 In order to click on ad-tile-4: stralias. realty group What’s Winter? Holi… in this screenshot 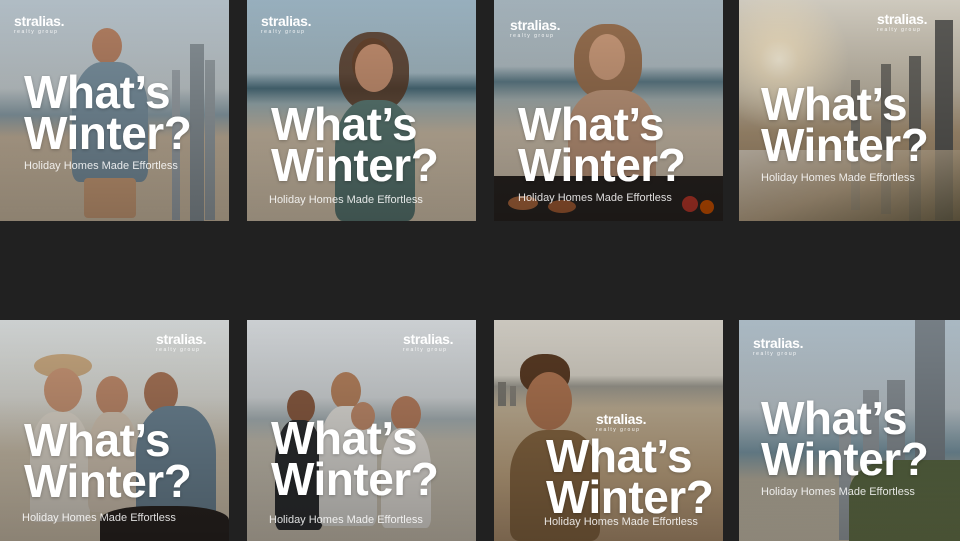, I will do `click(849, 110)`.